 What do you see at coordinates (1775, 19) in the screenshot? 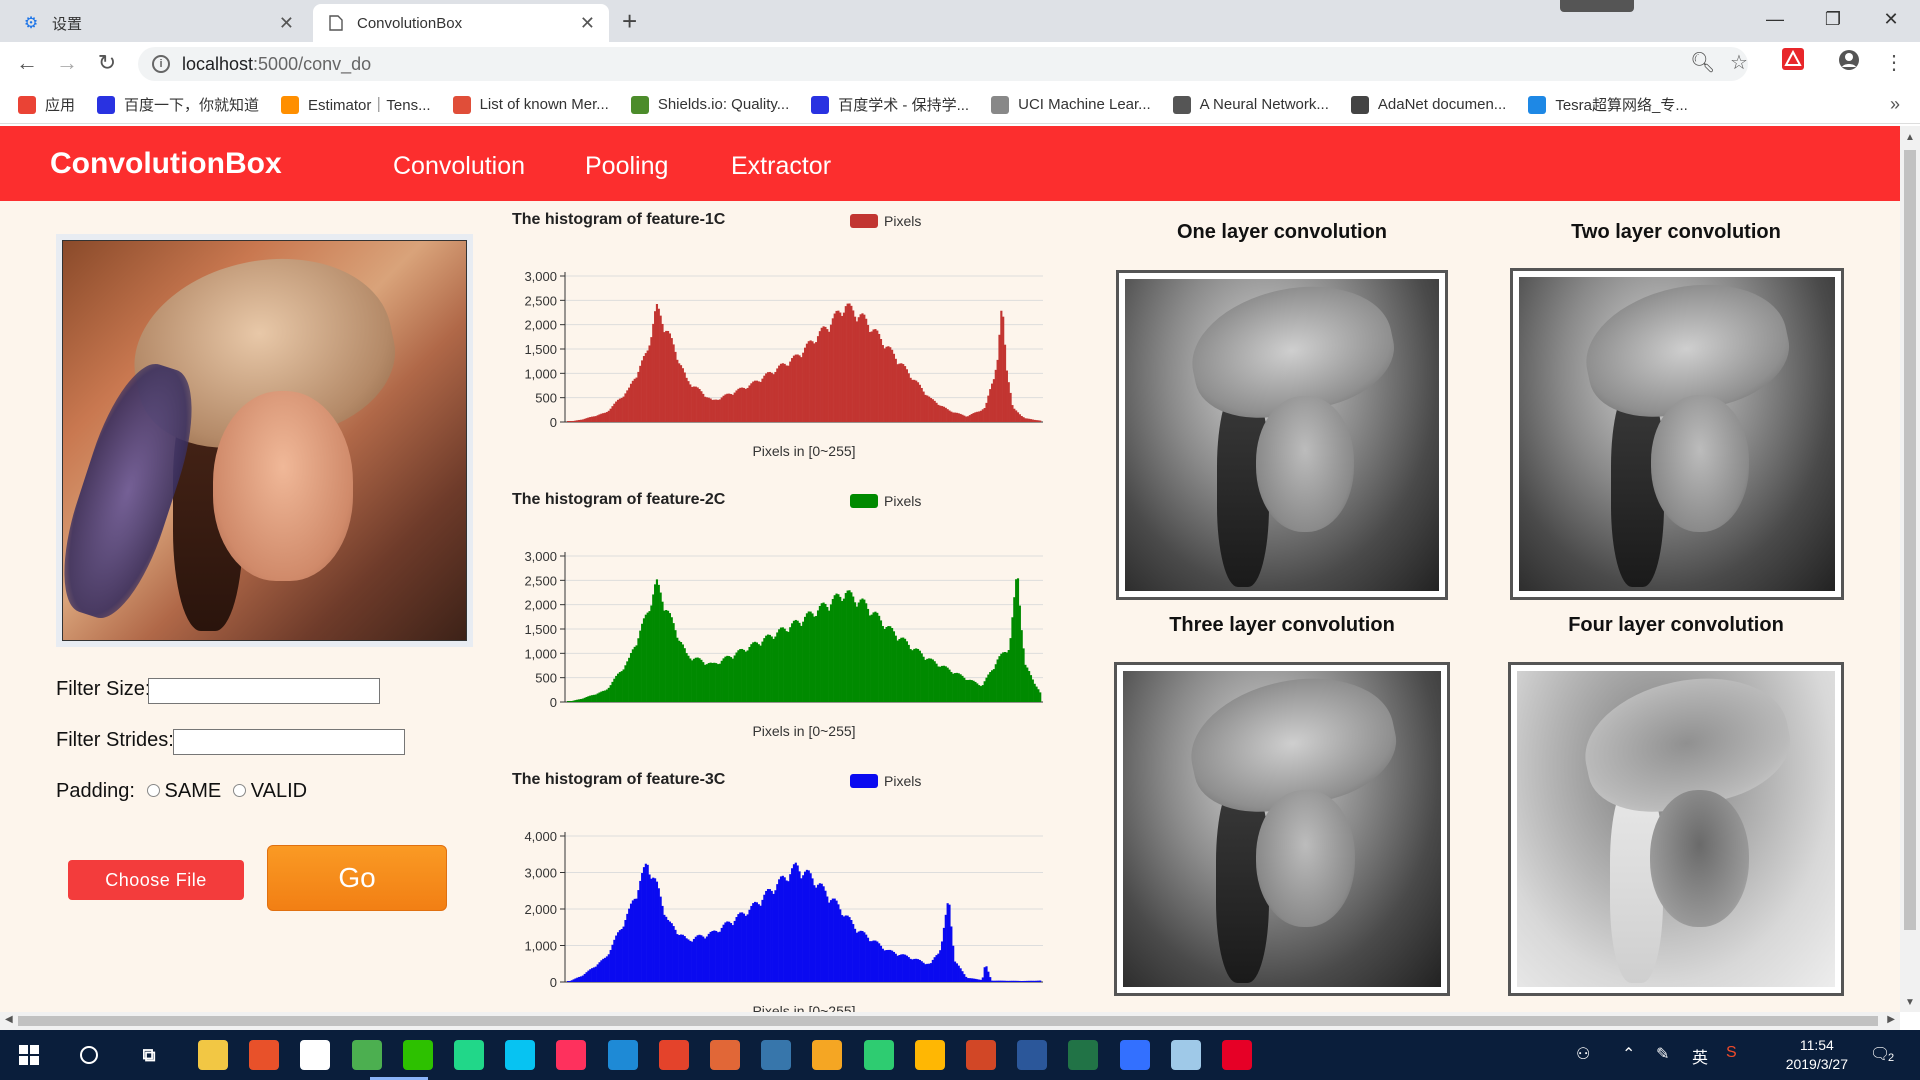
I see `minimize-button: —` at bounding box center [1775, 19].